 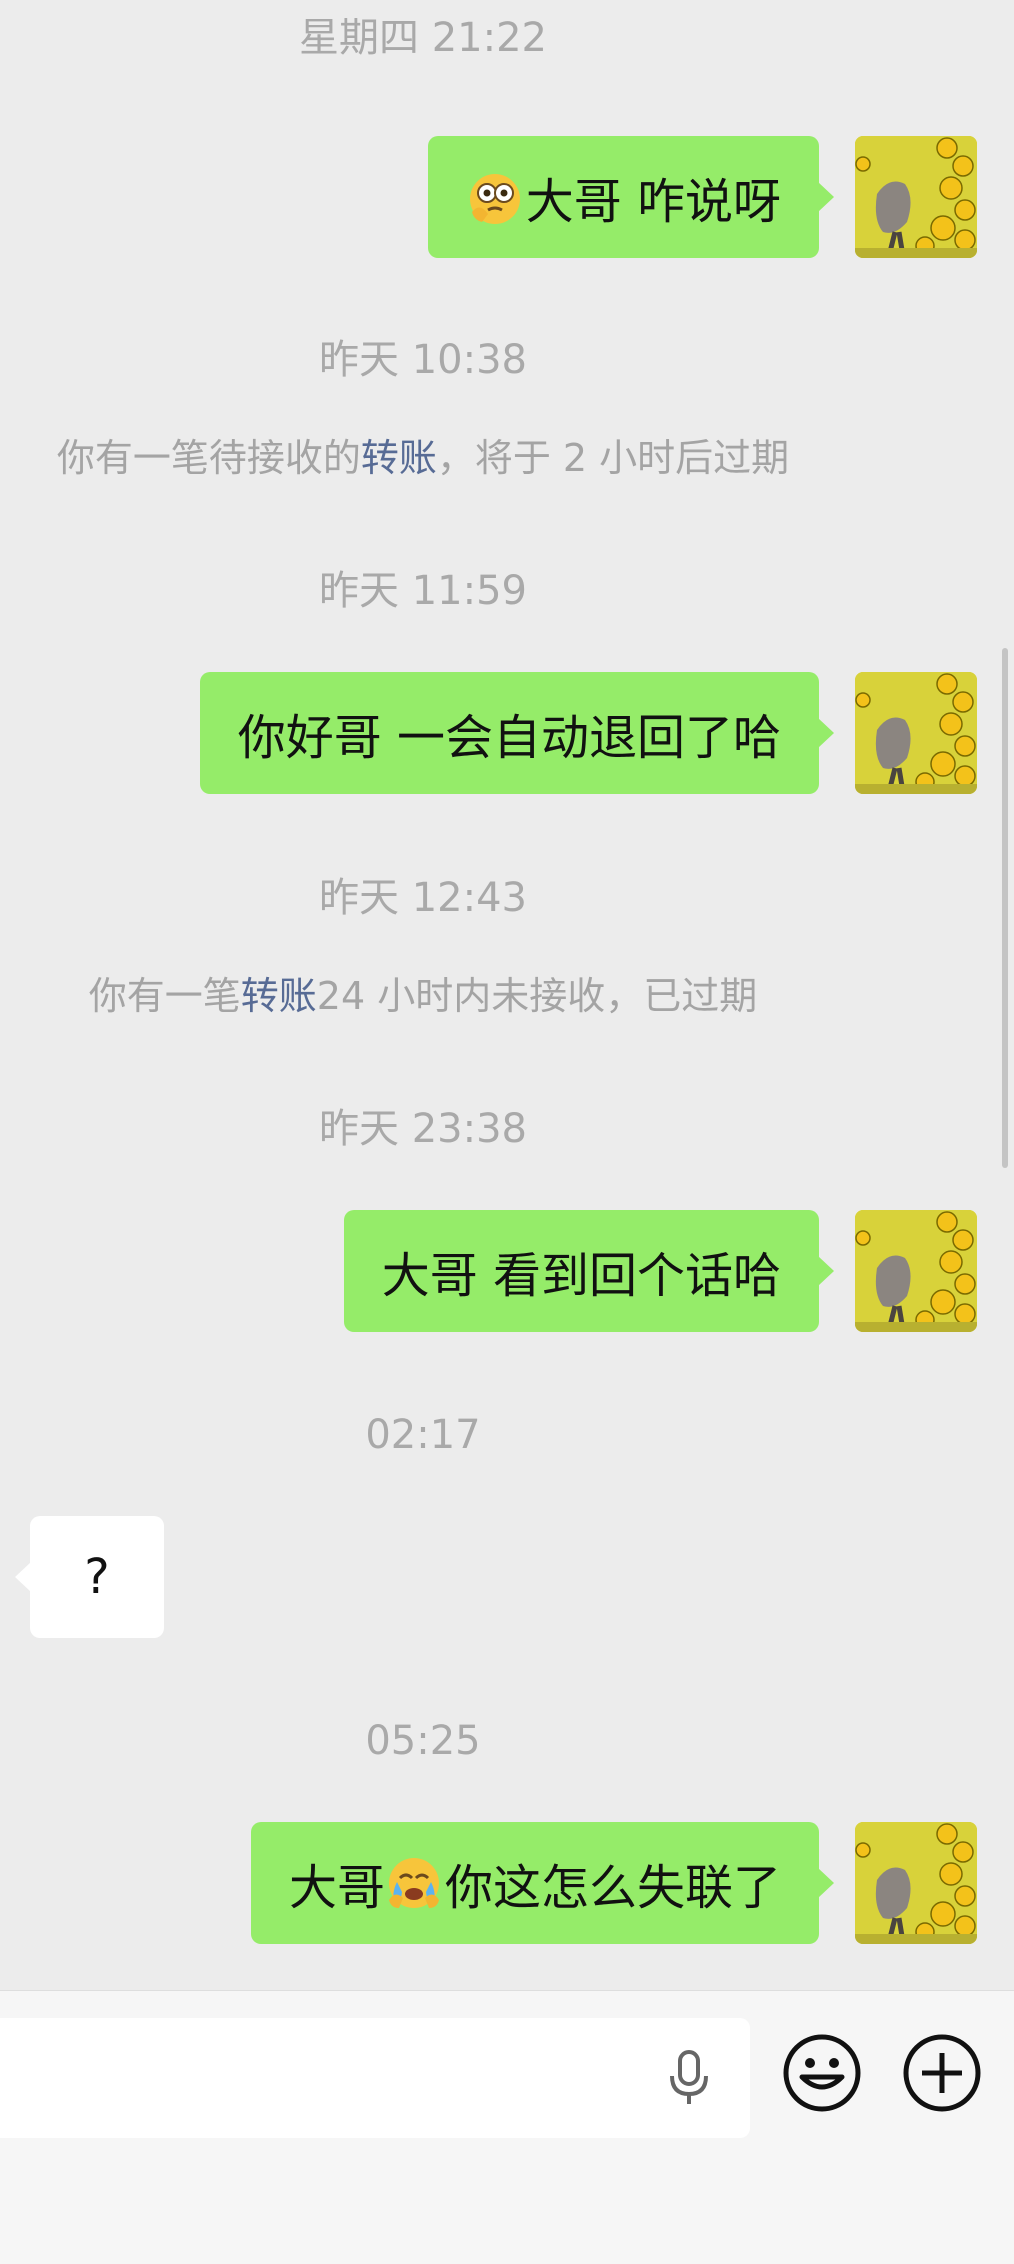 I want to click on message-input, so click(x=375, y=2078).